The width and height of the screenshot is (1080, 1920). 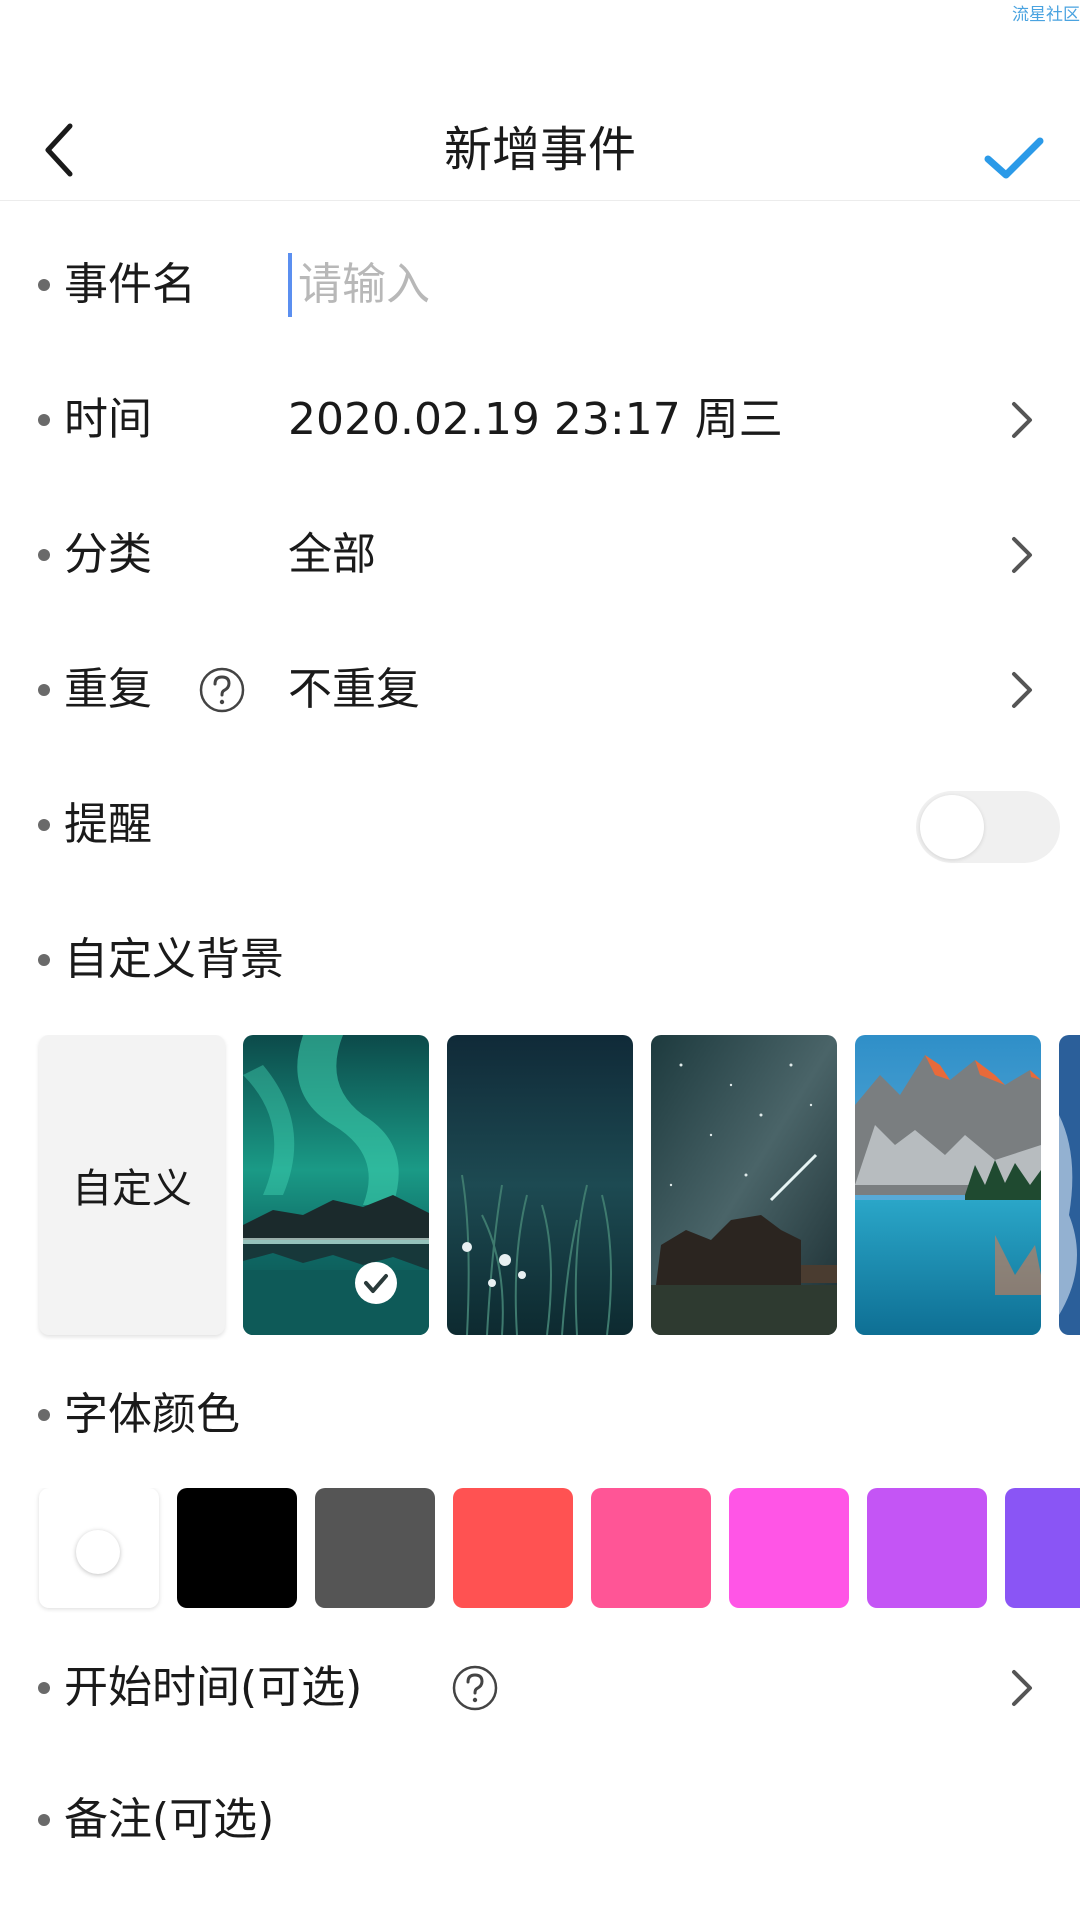 I want to click on aurora-image, so click(x=336, y=1185).